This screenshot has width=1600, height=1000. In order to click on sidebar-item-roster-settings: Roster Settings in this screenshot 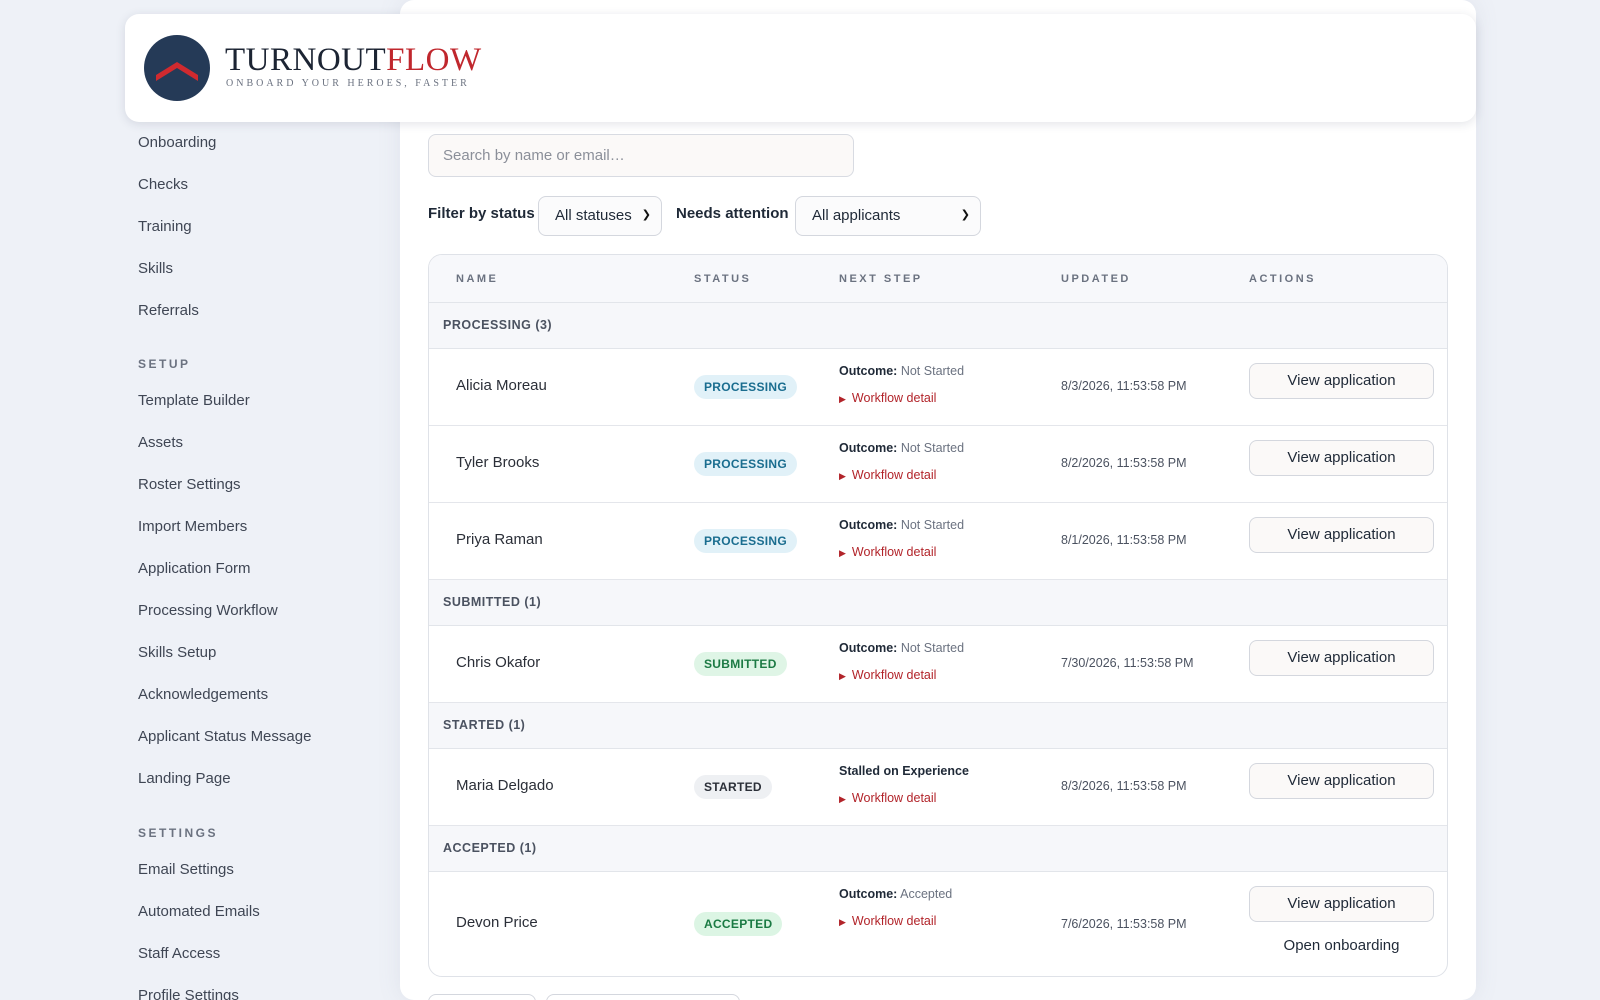, I will do `click(189, 484)`.